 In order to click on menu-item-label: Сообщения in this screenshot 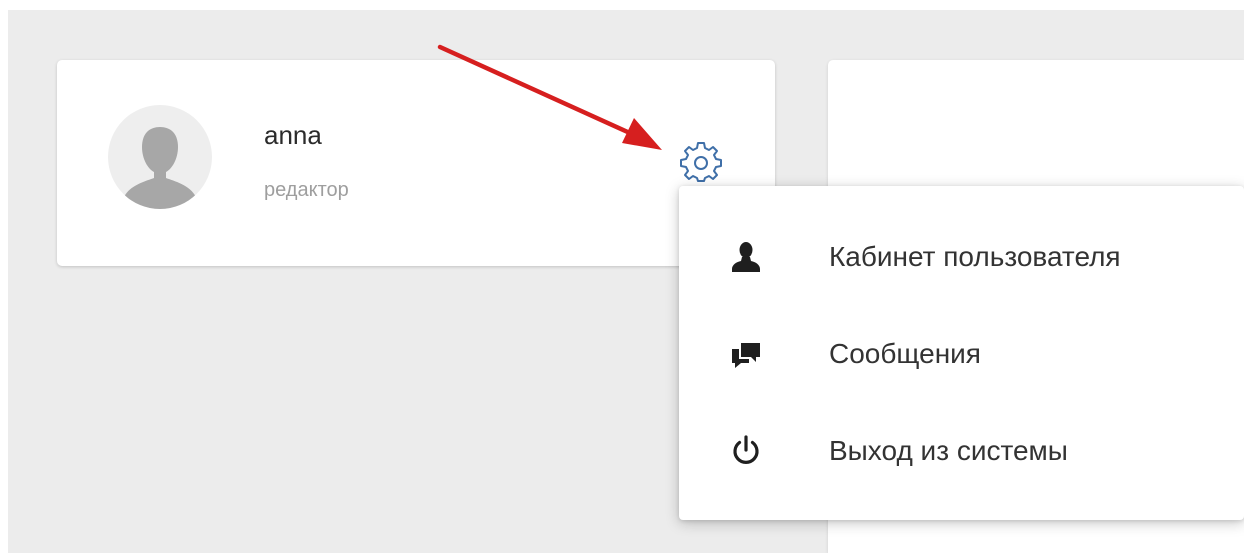, I will do `click(905, 353)`.